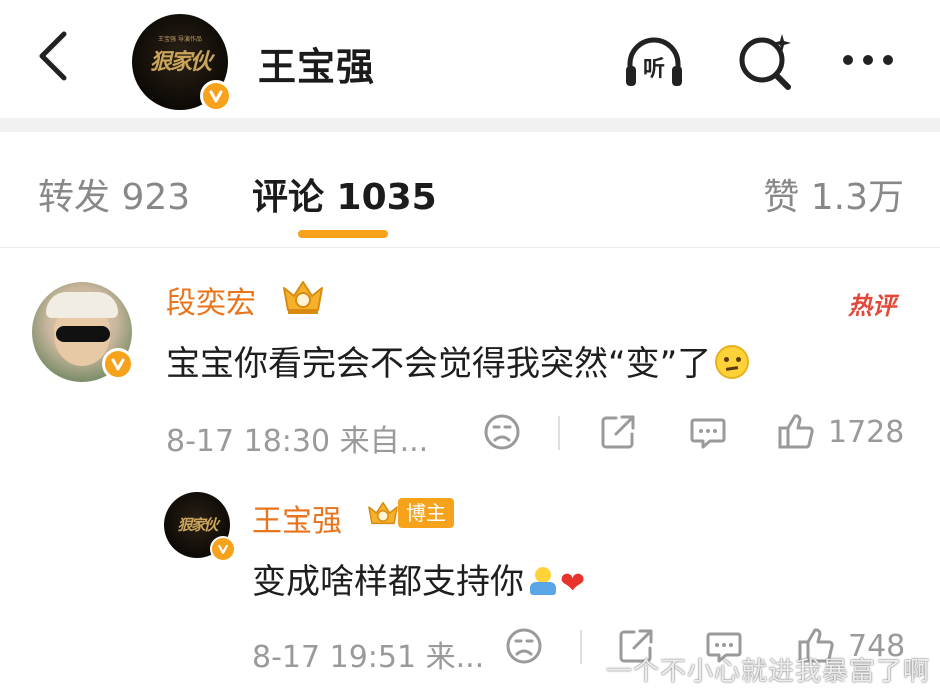  Describe the element at coordinates (388, 582) in the screenshot. I see `reply-text-content: 变成啥样都支持你` at that location.